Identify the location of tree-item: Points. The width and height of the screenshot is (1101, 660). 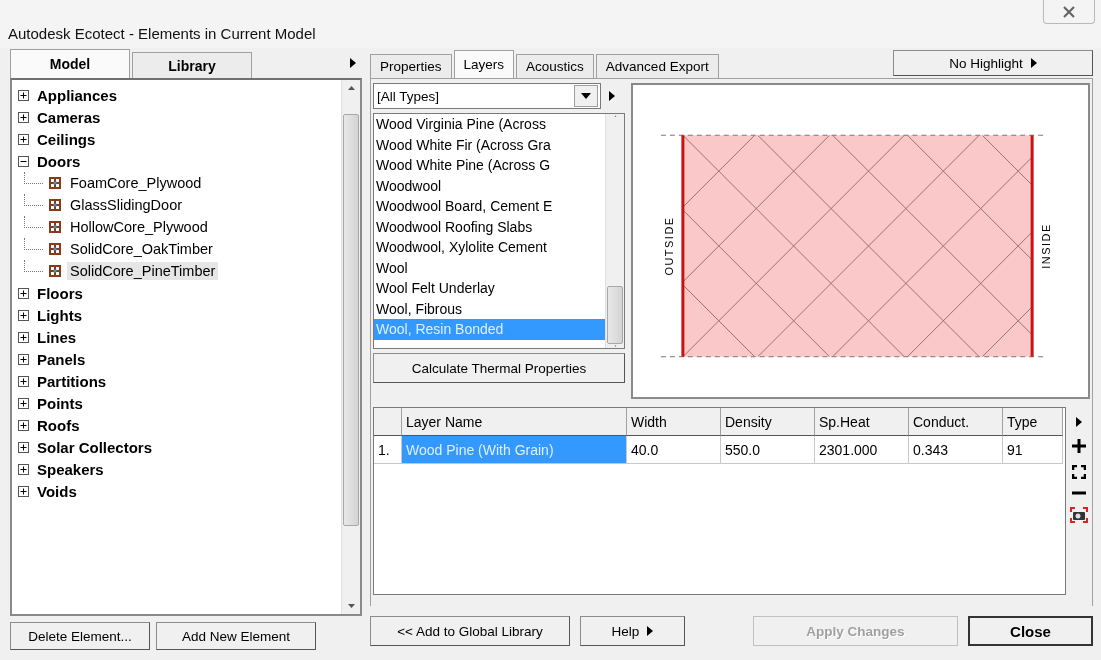
(60, 403).